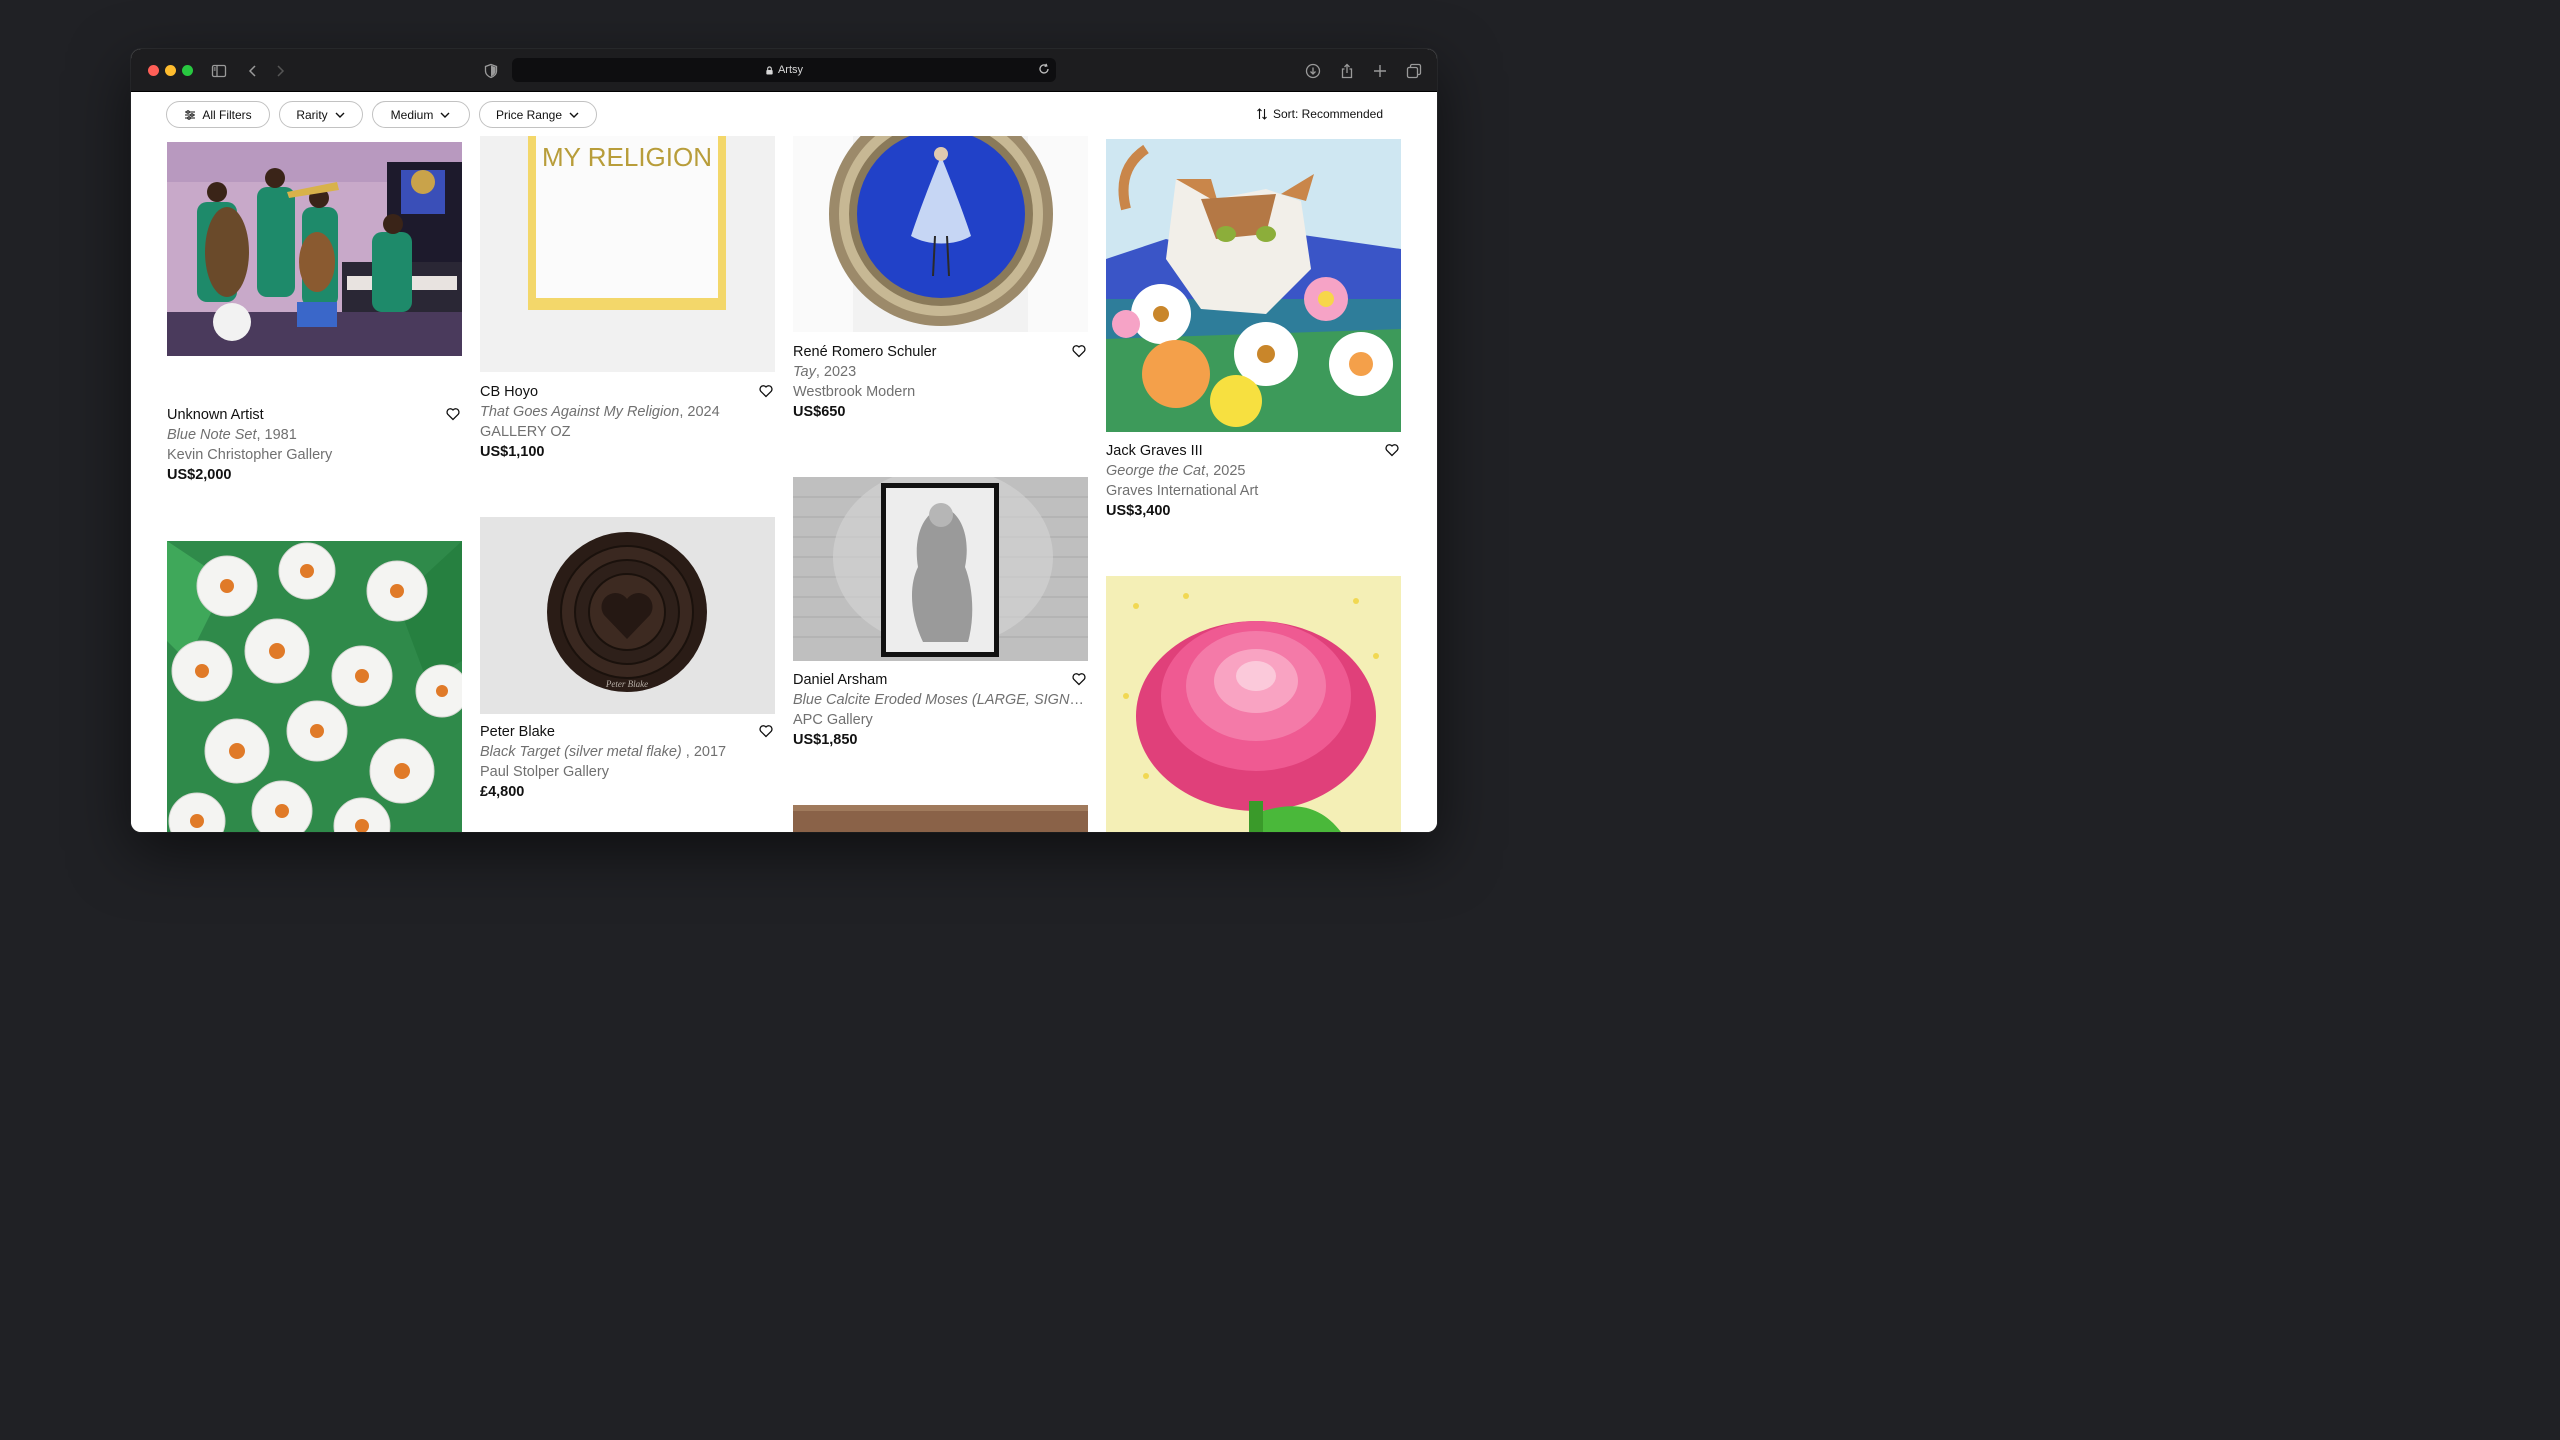 The image size is (2560, 1440). I want to click on artwork-image-daisies, so click(314, 686).